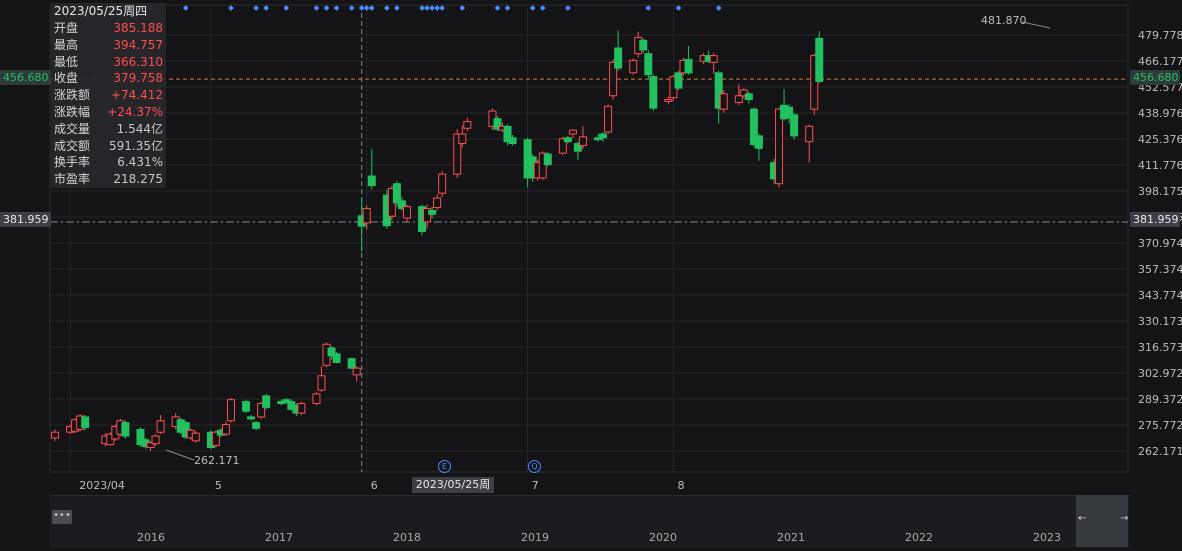 This screenshot has width=1182, height=551. I want to click on info-key: 成交额, so click(72, 145).